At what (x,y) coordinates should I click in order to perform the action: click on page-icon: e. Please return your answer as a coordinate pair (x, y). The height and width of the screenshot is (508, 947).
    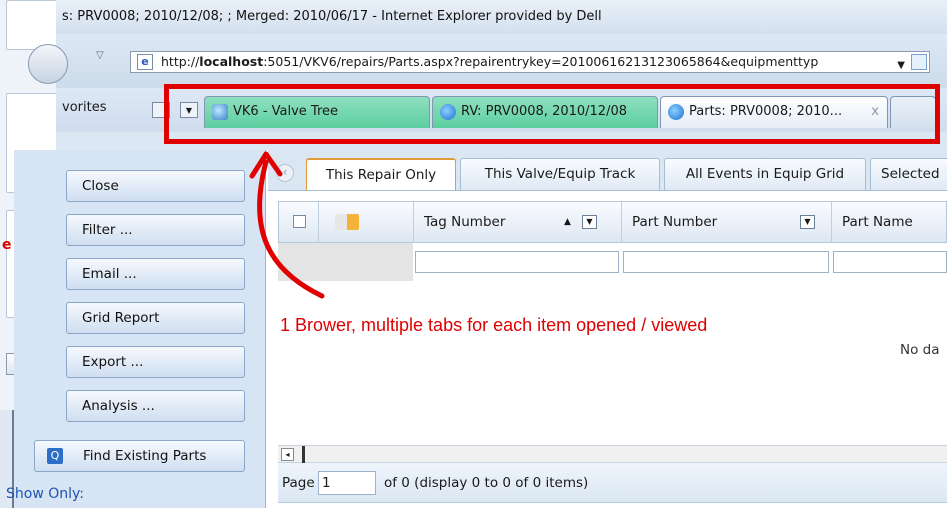
    Looking at the image, I should click on (145, 62).